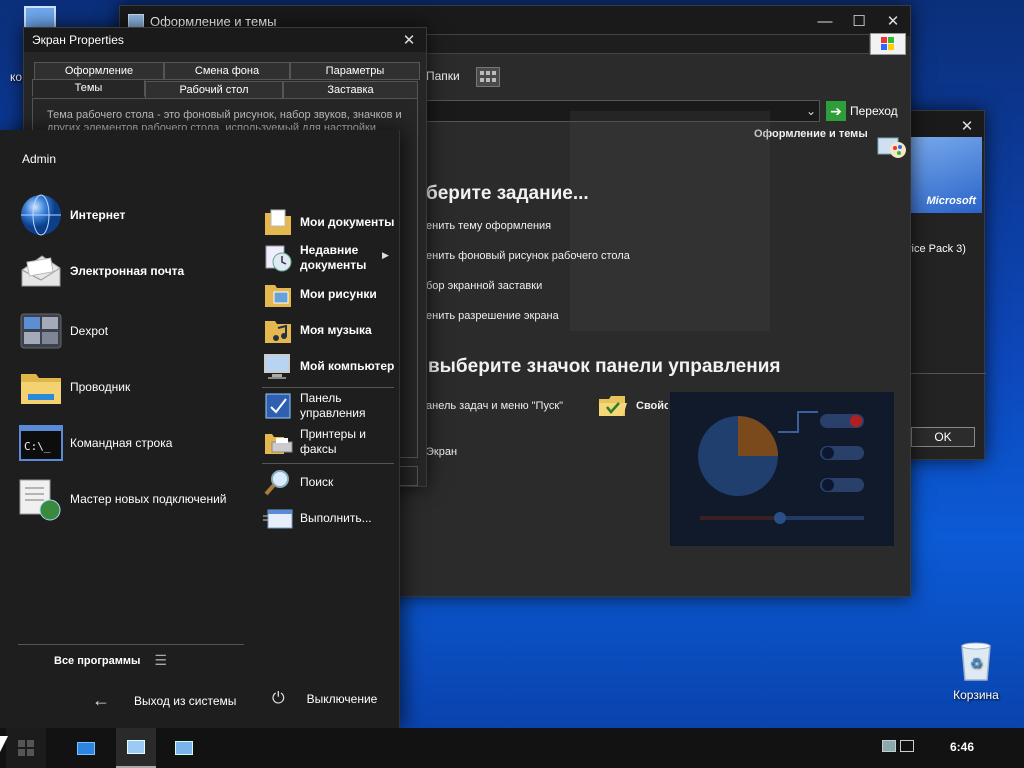 The width and height of the screenshot is (1024, 768). What do you see at coordinates (484, 286) in the screenshot?
I see `task-link-screensaver: бор экранной заставки` at bounding box center [484, 286].